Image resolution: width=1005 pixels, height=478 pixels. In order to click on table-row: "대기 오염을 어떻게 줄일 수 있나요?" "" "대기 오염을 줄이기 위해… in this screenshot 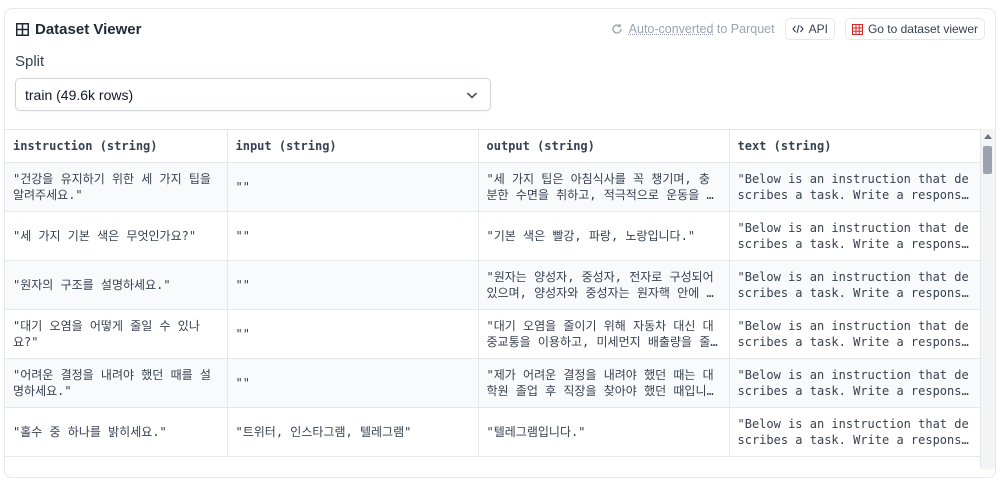, I will do `click(493, 334)`.